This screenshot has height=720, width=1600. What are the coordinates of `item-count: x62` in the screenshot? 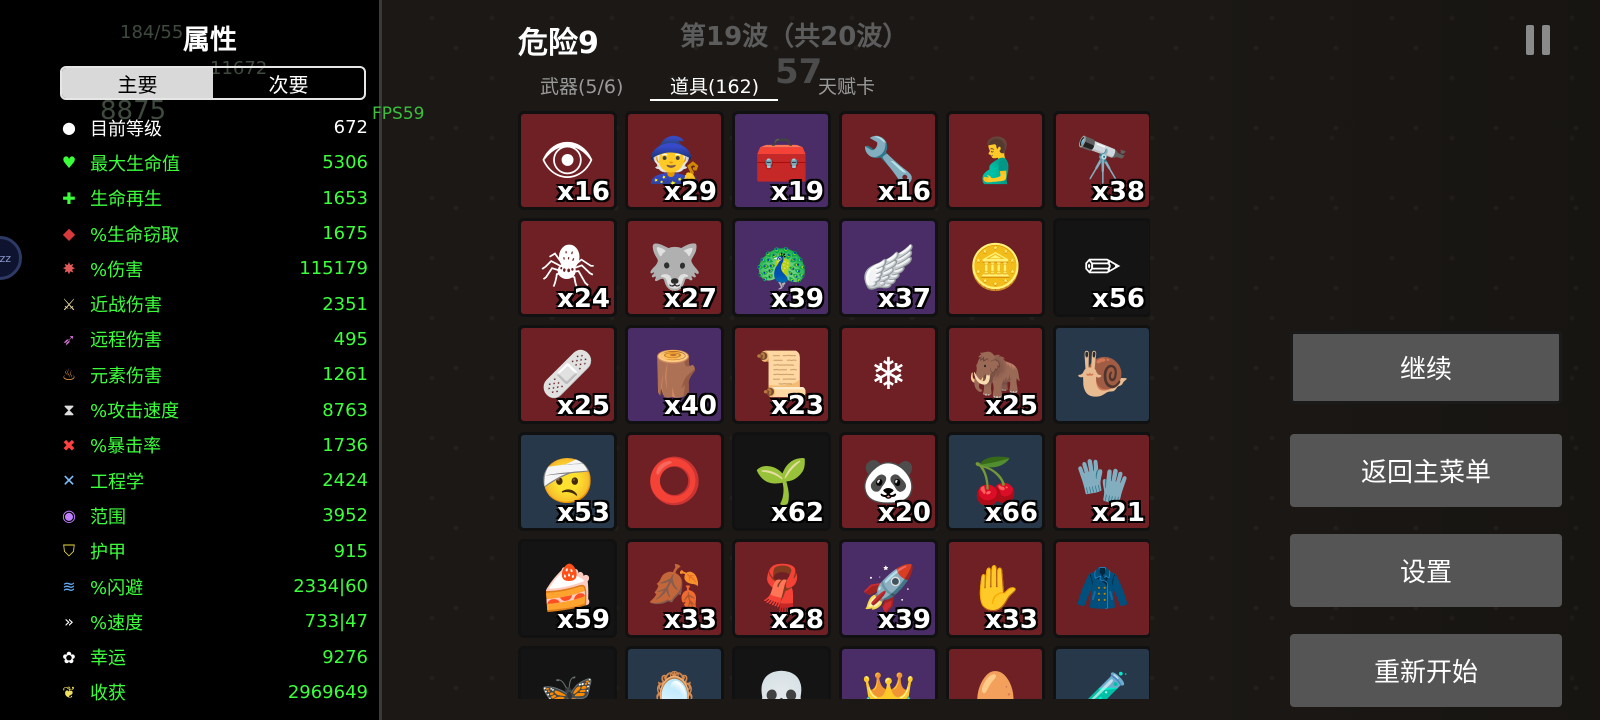 It's located at (797, 513).